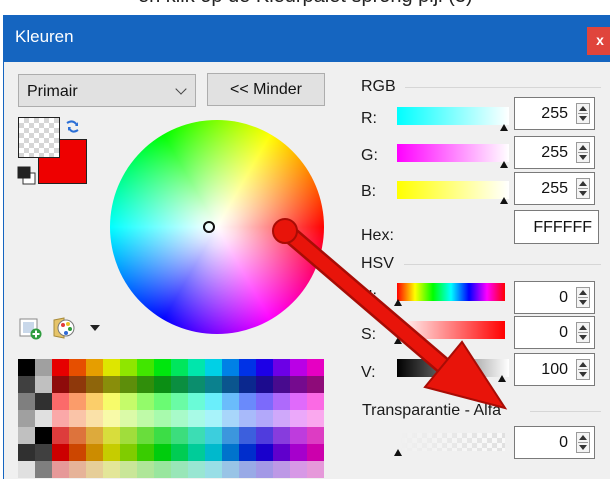 The height and width of the screenshot is (479, 610). I want to click on alpha-value-input: 0, so click(554, 442).